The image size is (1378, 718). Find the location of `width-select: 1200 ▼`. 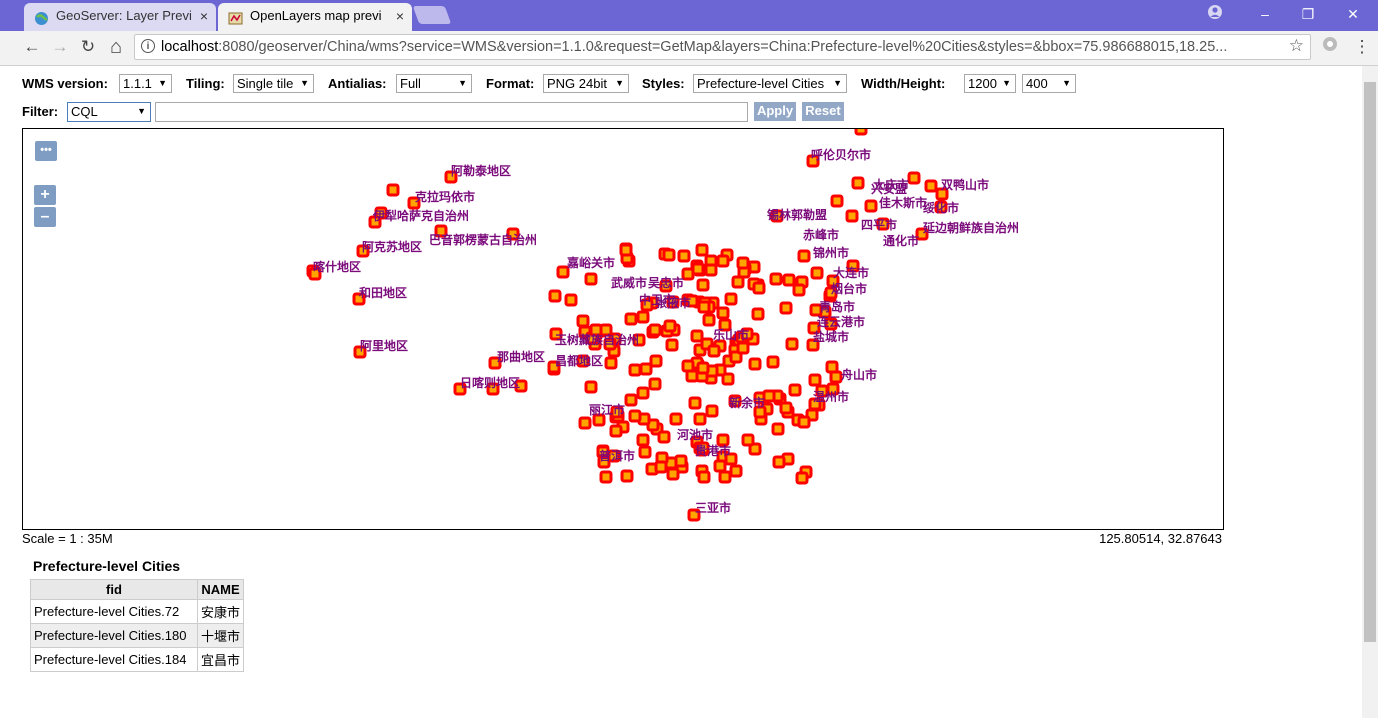

width-select: 1200 ▼ is located at coordinates (990, 83).